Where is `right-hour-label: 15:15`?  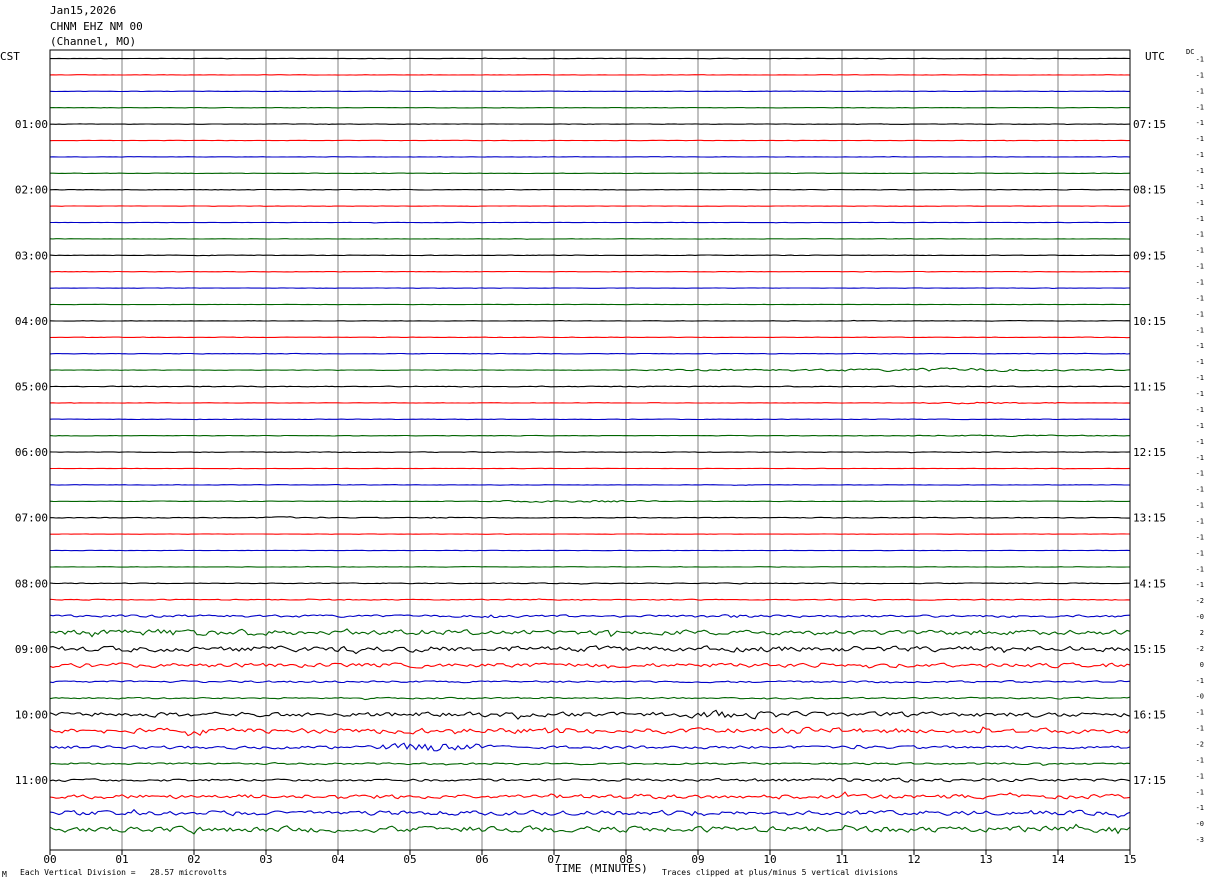 right-hour-label: 15:15 is located at coordinates (1149, 649).